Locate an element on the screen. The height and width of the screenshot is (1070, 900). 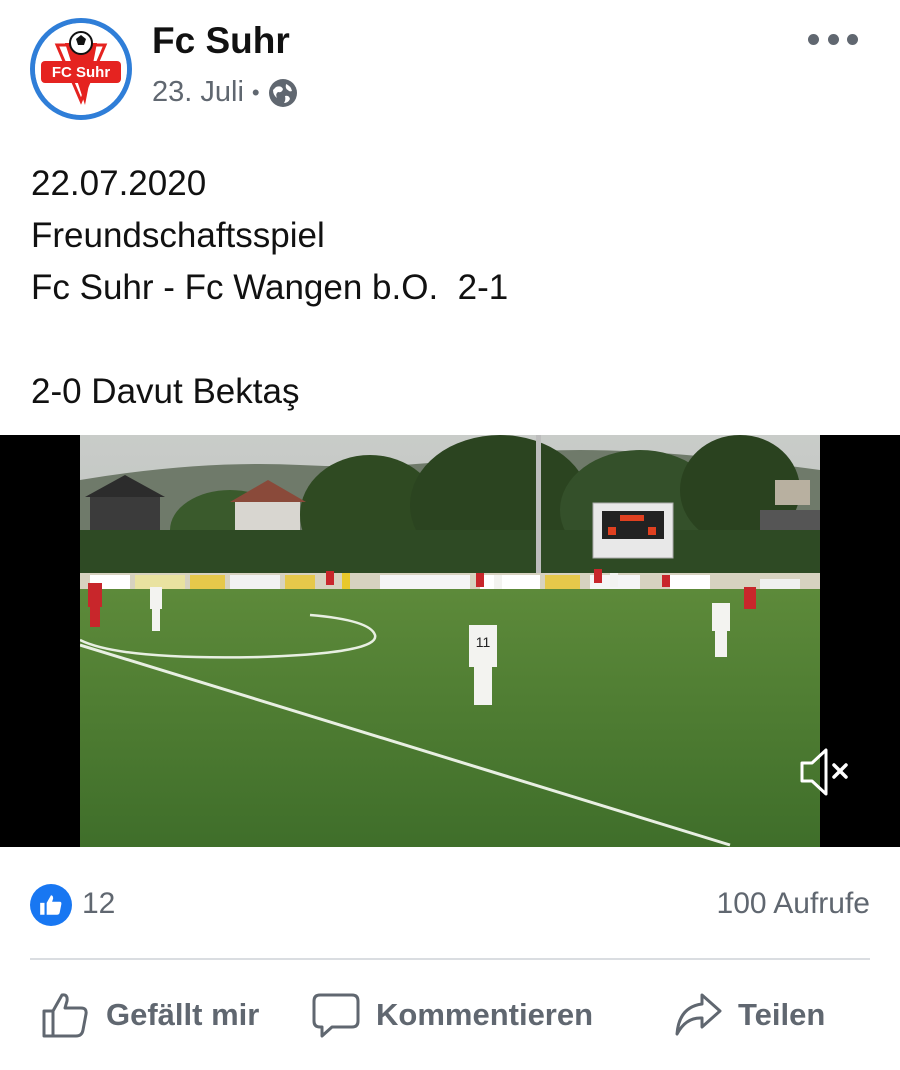
post-text-line: Freundschaftsspiel is located at coordinates (178, 235).